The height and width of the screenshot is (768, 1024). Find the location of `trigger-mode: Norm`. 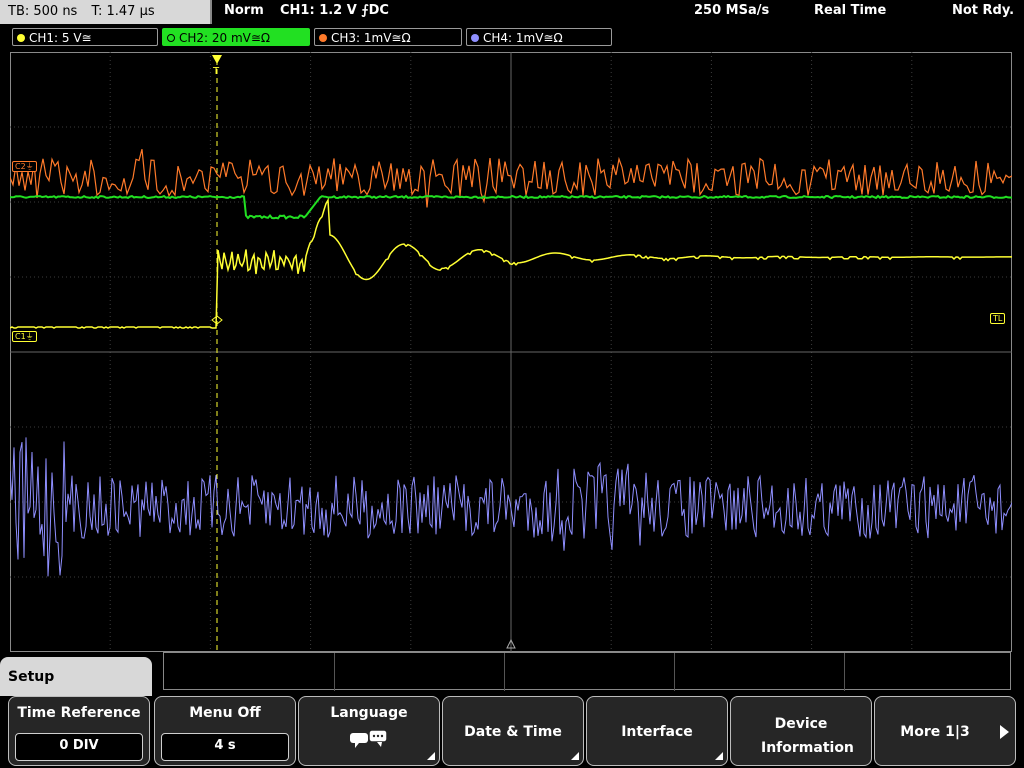

trigger-mode: Norm is located at coordinates (244, 10).